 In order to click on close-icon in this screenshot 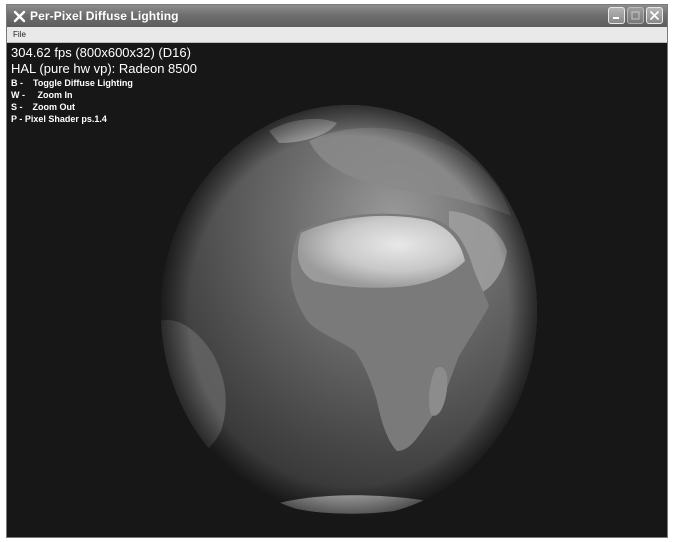, I will do `click(654, 15)`.